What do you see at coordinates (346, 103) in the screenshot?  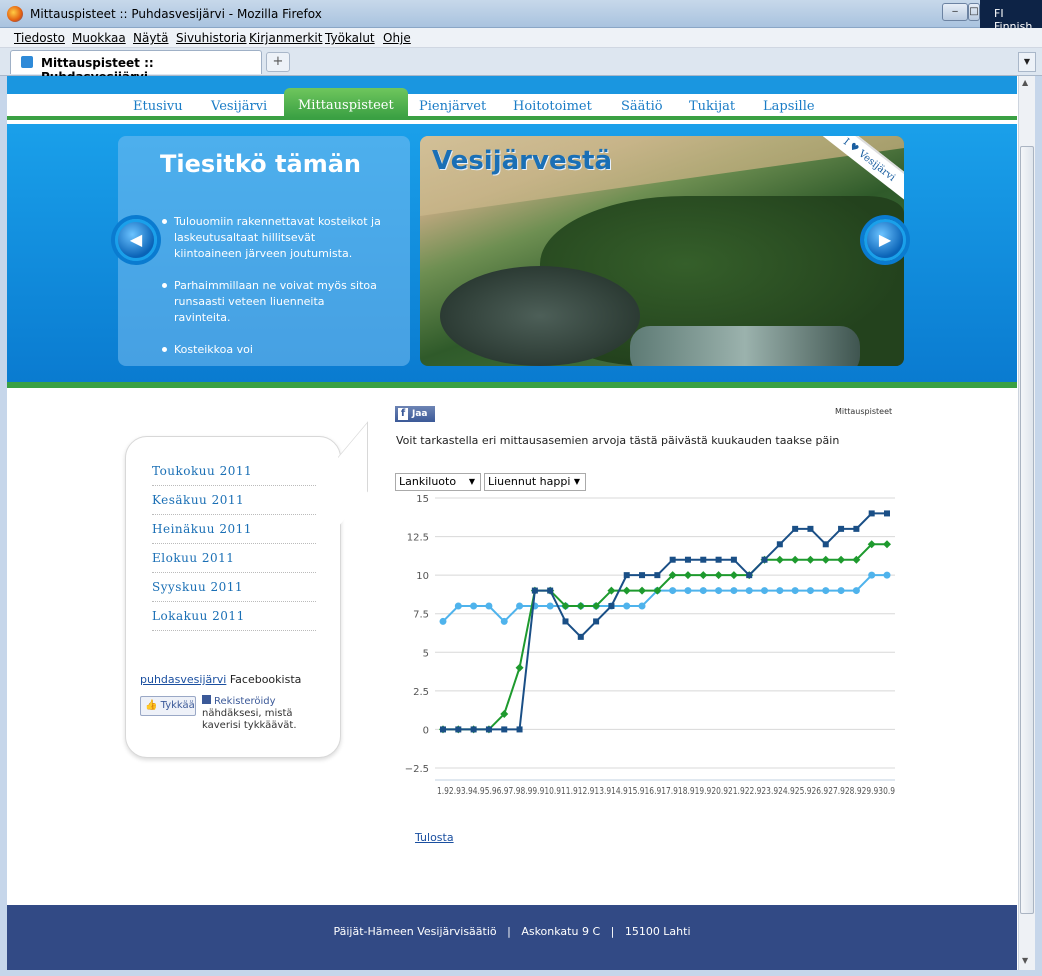 I see `nav-mittauspisteet: Mittauspisteet` at bounding box center [346, 103].